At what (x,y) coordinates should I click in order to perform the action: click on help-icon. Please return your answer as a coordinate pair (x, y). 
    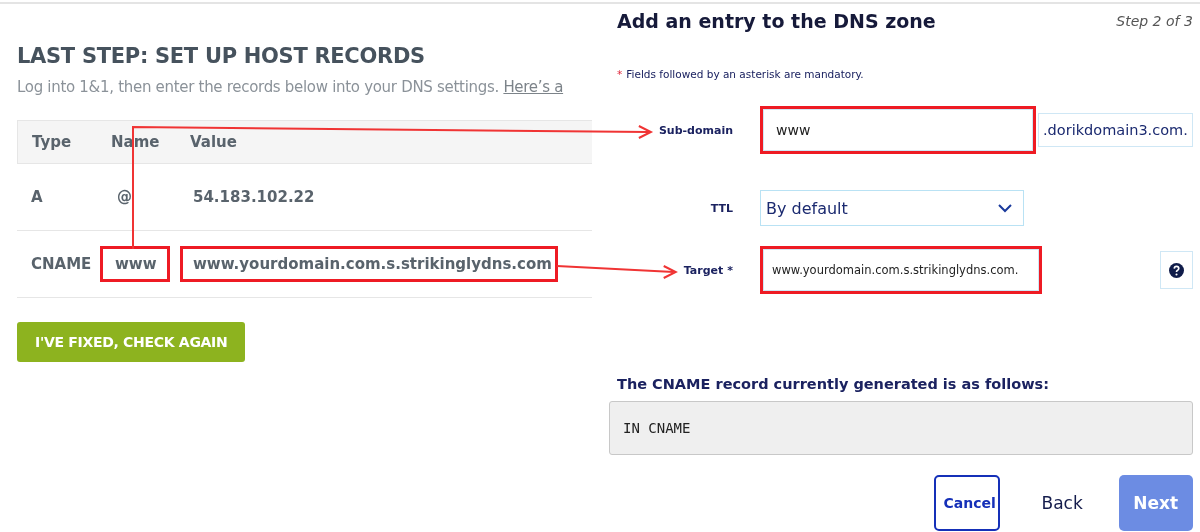
    Looking at the image, I should click on (1176, 270).